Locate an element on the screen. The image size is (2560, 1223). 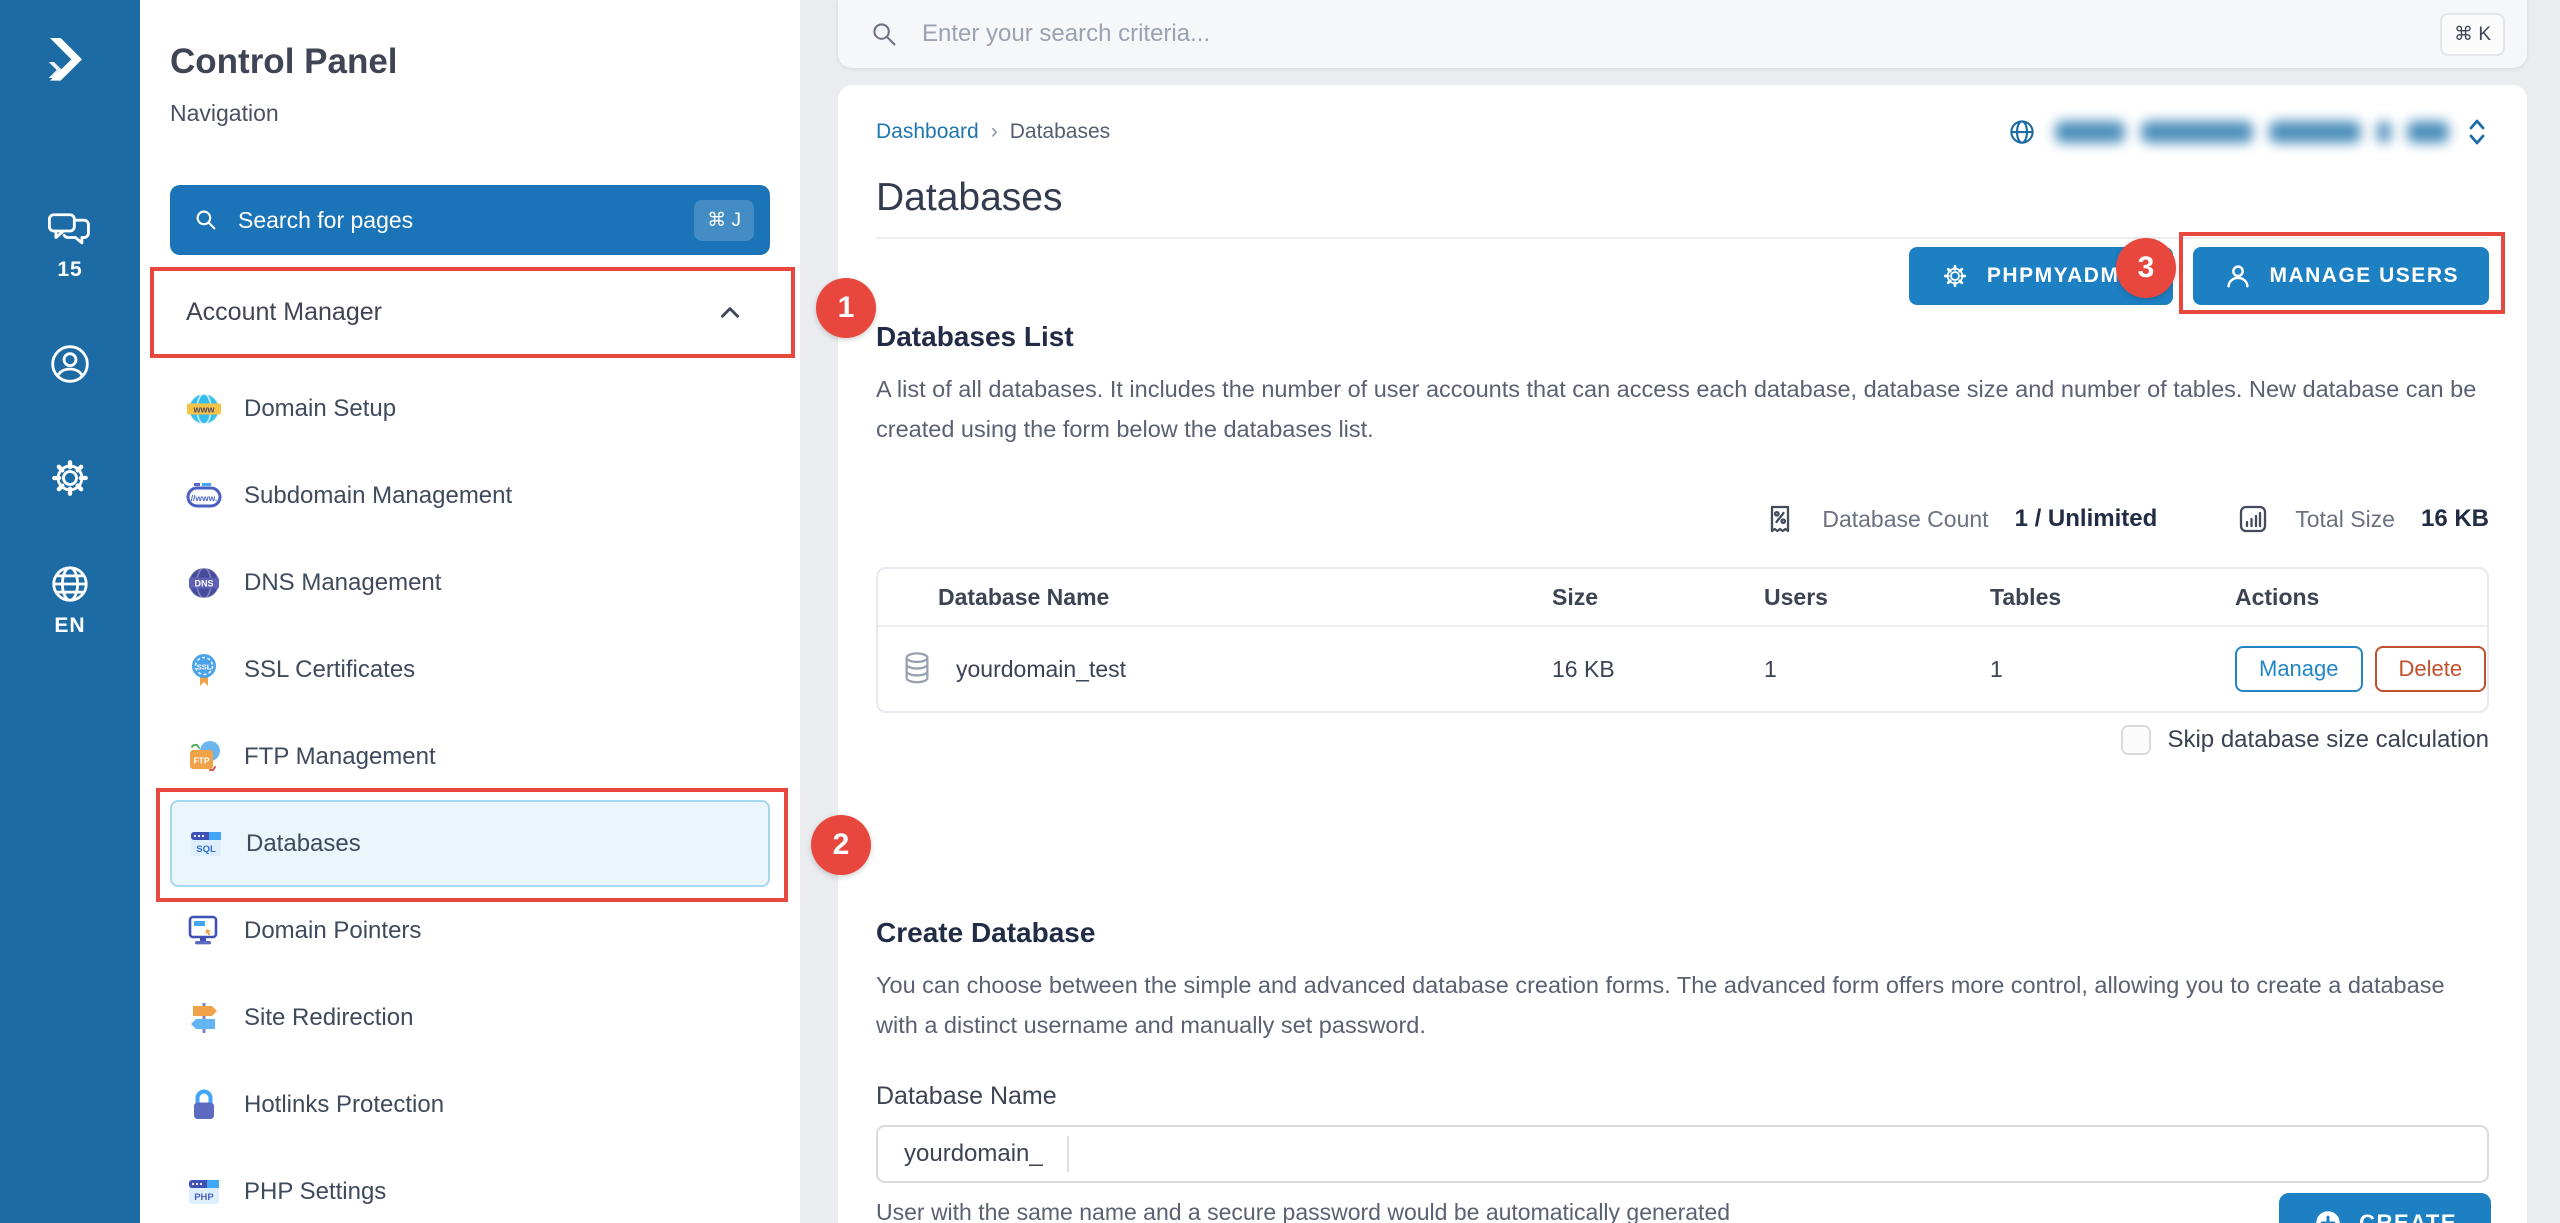
brand-logo is located at coordinates (70, 58).